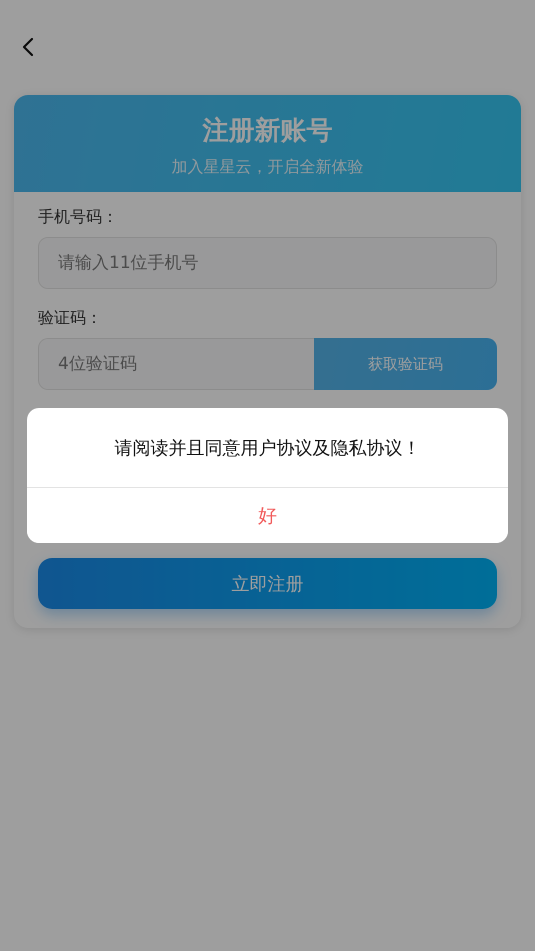 The height and width of the screenshot is (951, 535). I want to click on field-label: 手机号码：, so click(78, 217).